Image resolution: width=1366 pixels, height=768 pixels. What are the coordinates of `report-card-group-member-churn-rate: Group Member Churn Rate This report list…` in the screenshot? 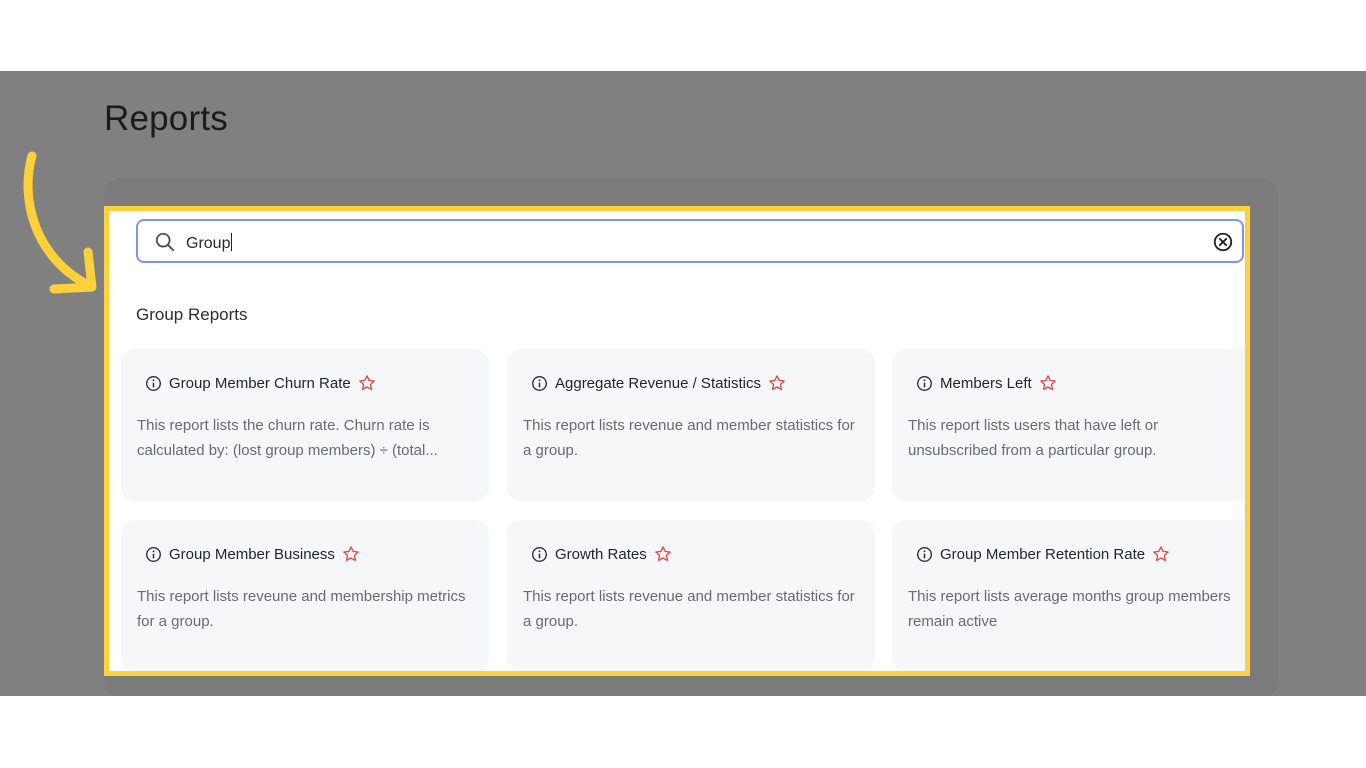 It's located at (305, 425).